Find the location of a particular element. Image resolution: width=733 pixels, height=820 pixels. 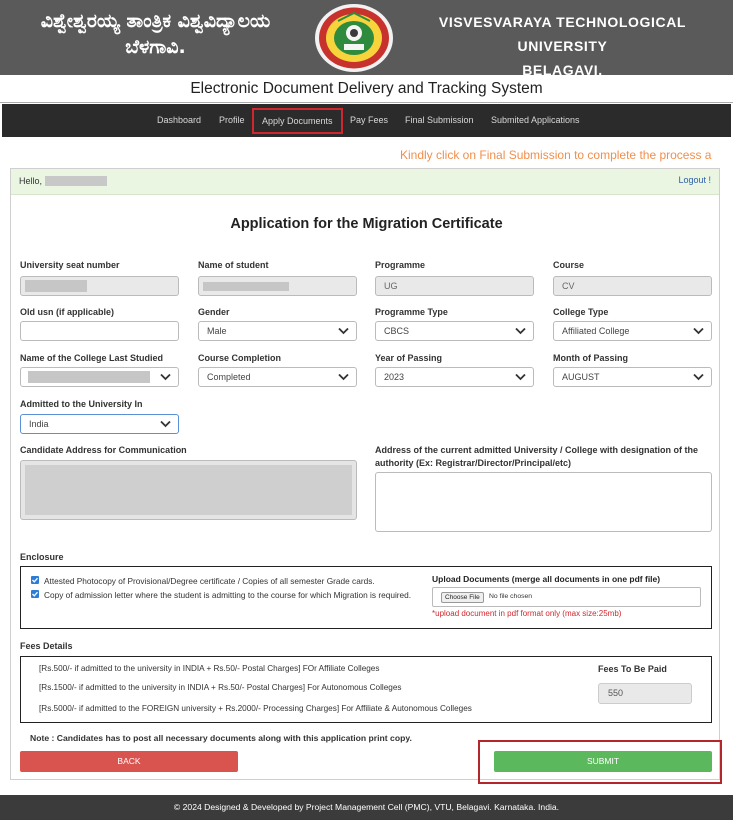

no-file-text: No file chosen is located at coordinates (511, 596).